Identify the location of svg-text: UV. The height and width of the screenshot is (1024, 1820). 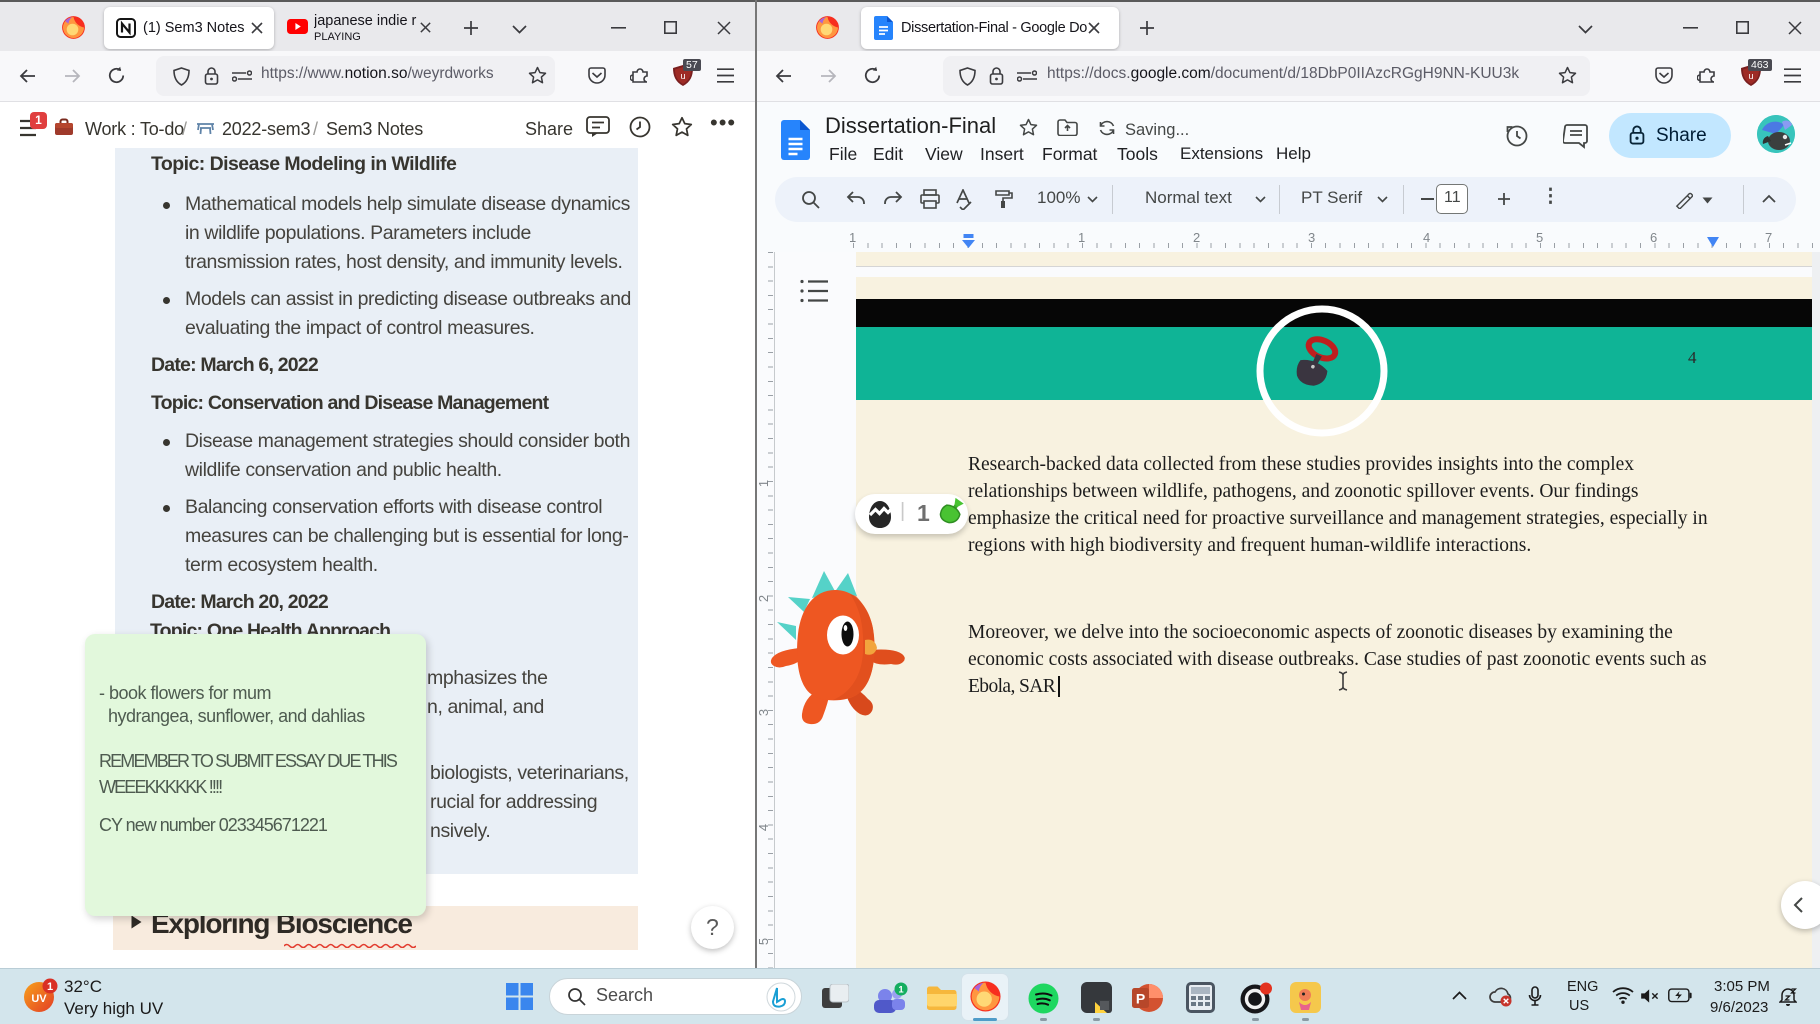
(39, 999).